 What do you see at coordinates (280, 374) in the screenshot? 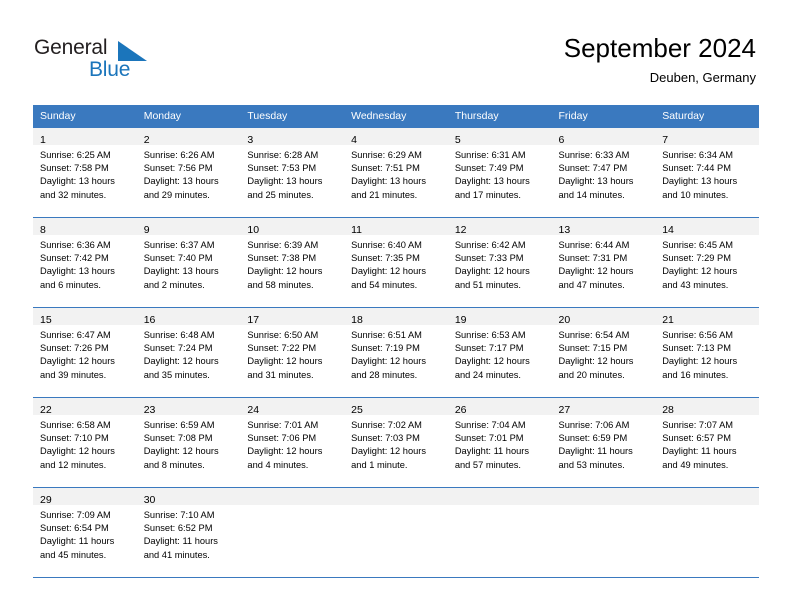
I see `daylight-text-line2: and 31 minutes.` at bounding box center [280, 374].